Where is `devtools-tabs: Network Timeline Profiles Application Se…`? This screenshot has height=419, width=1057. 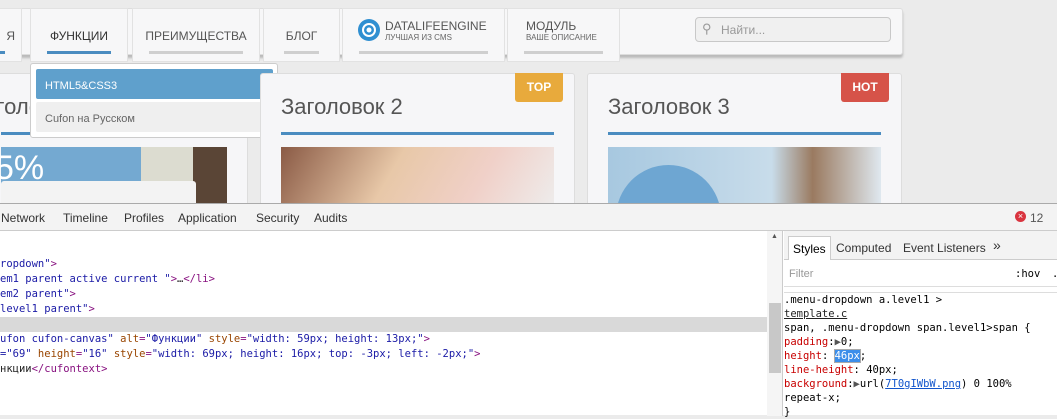
devtools-tabs: Network Timeline Profiles Application Se… is located at coordinates (528, 217).